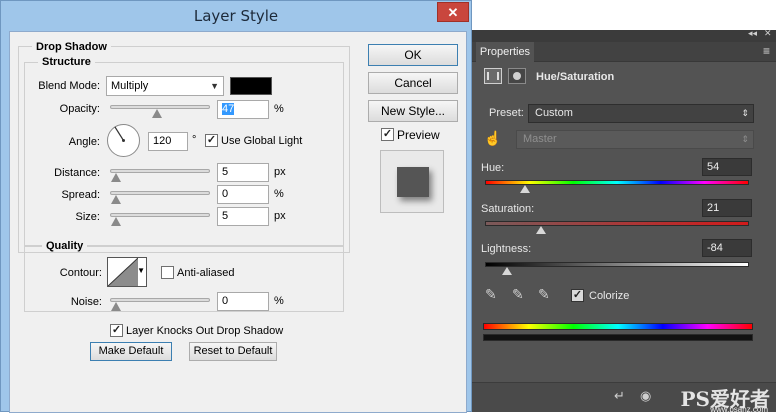  I want to click on close-icon: ✕, so click(453, 12).